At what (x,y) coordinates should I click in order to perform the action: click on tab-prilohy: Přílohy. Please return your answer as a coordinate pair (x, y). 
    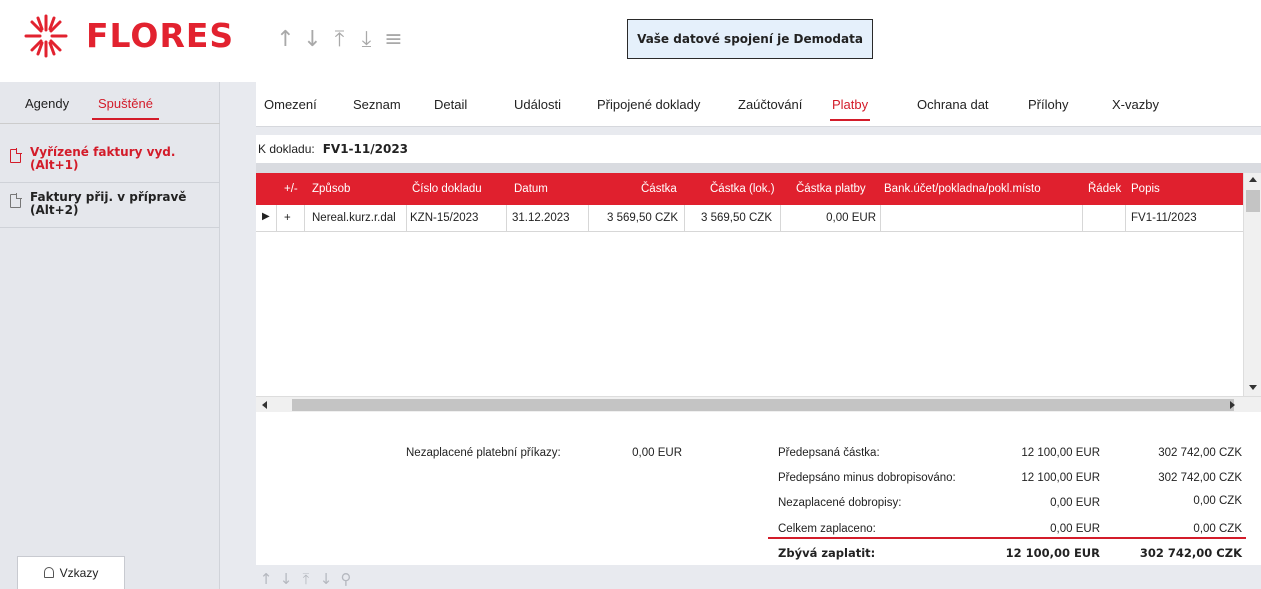
    Looking at the image, I should click on (1048, 104).